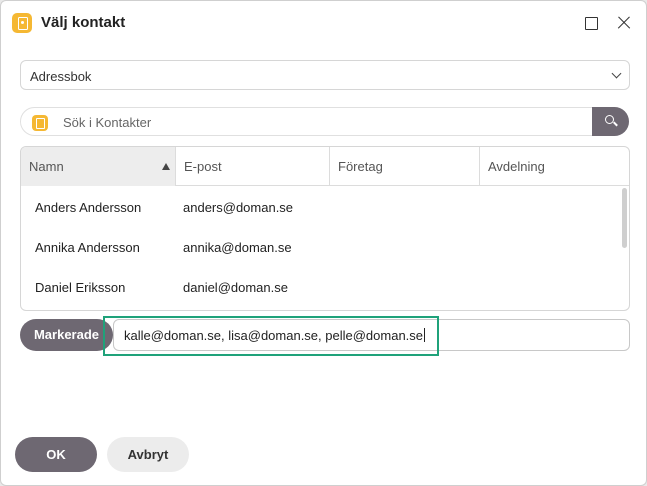 The image size is (647, 486). Describe the element at coordinates (624, 23) in the screenshot. I see `close-icon` at that location.